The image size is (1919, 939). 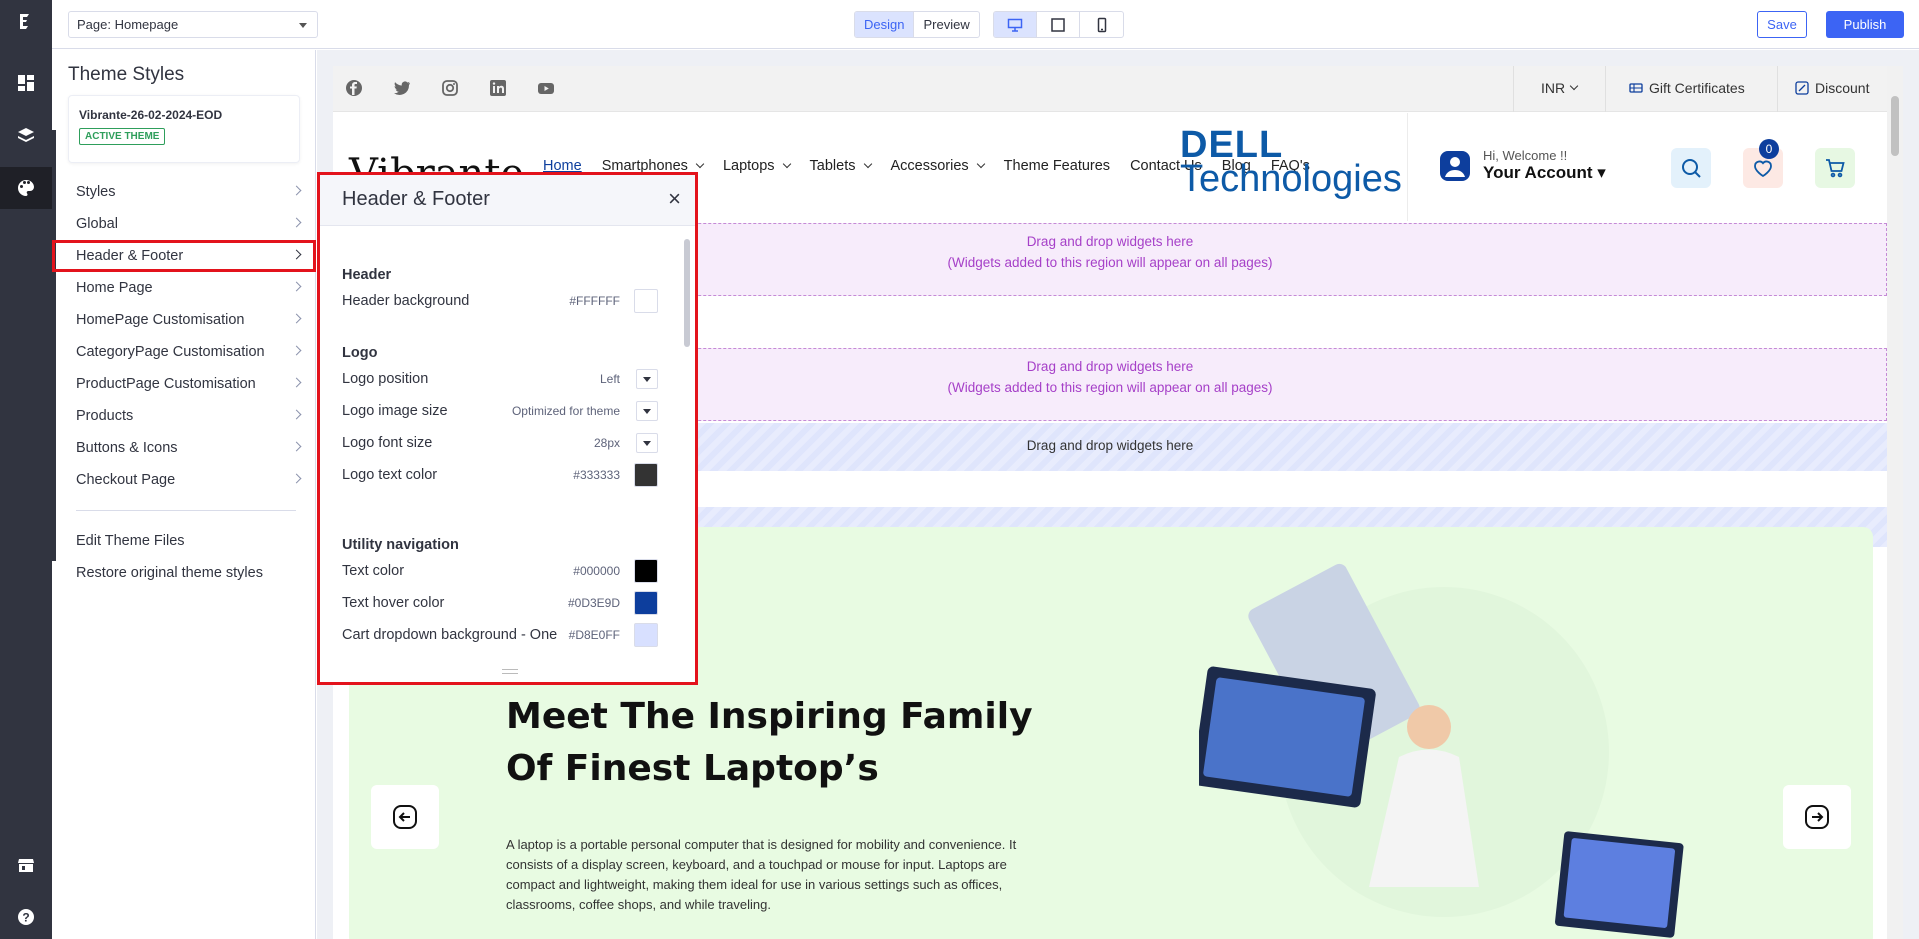 I want to click on nav-label: Theme Features, so click(x=1057, y=166).